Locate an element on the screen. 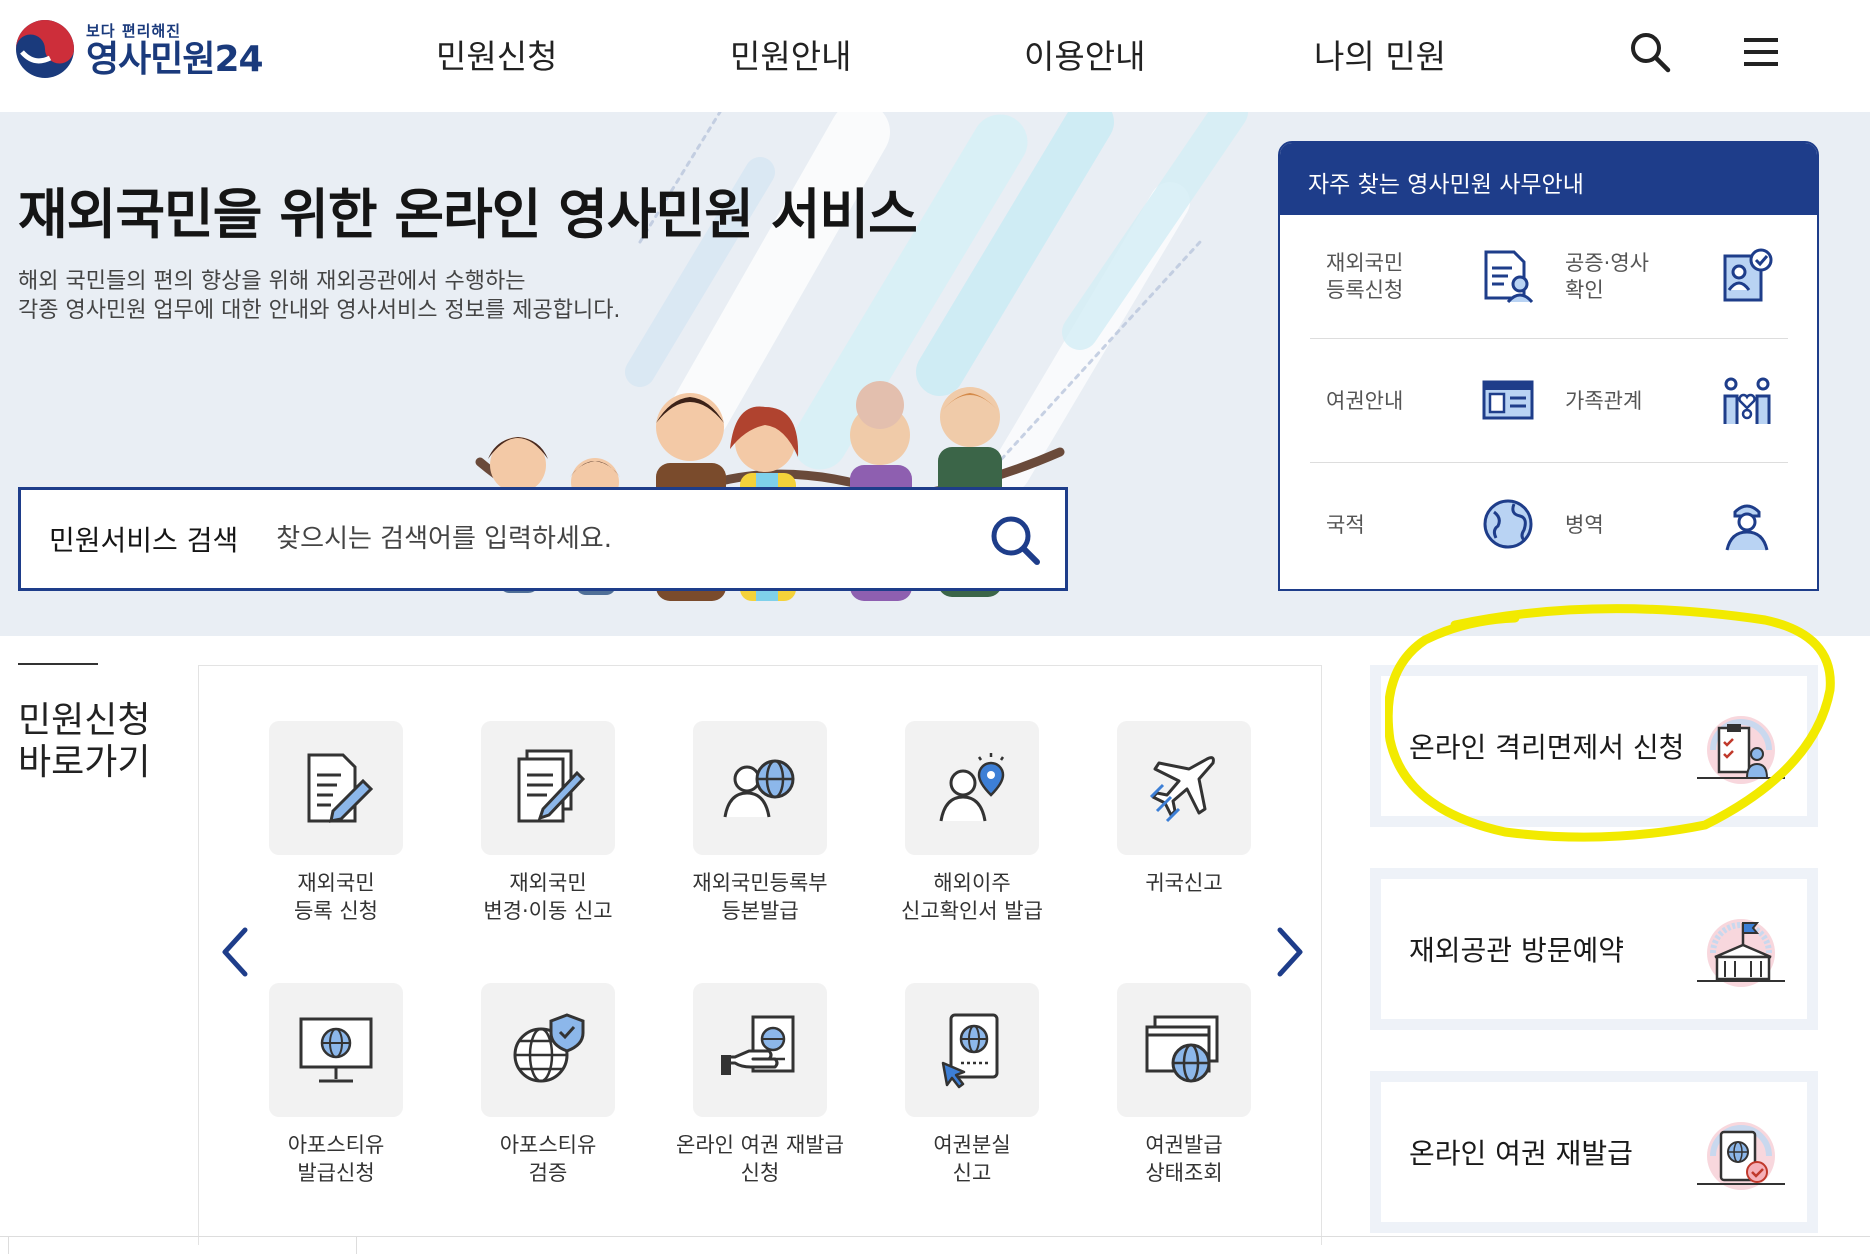  shortcut-title-line-1: 민원신청 is located at coordinates (84, 720).